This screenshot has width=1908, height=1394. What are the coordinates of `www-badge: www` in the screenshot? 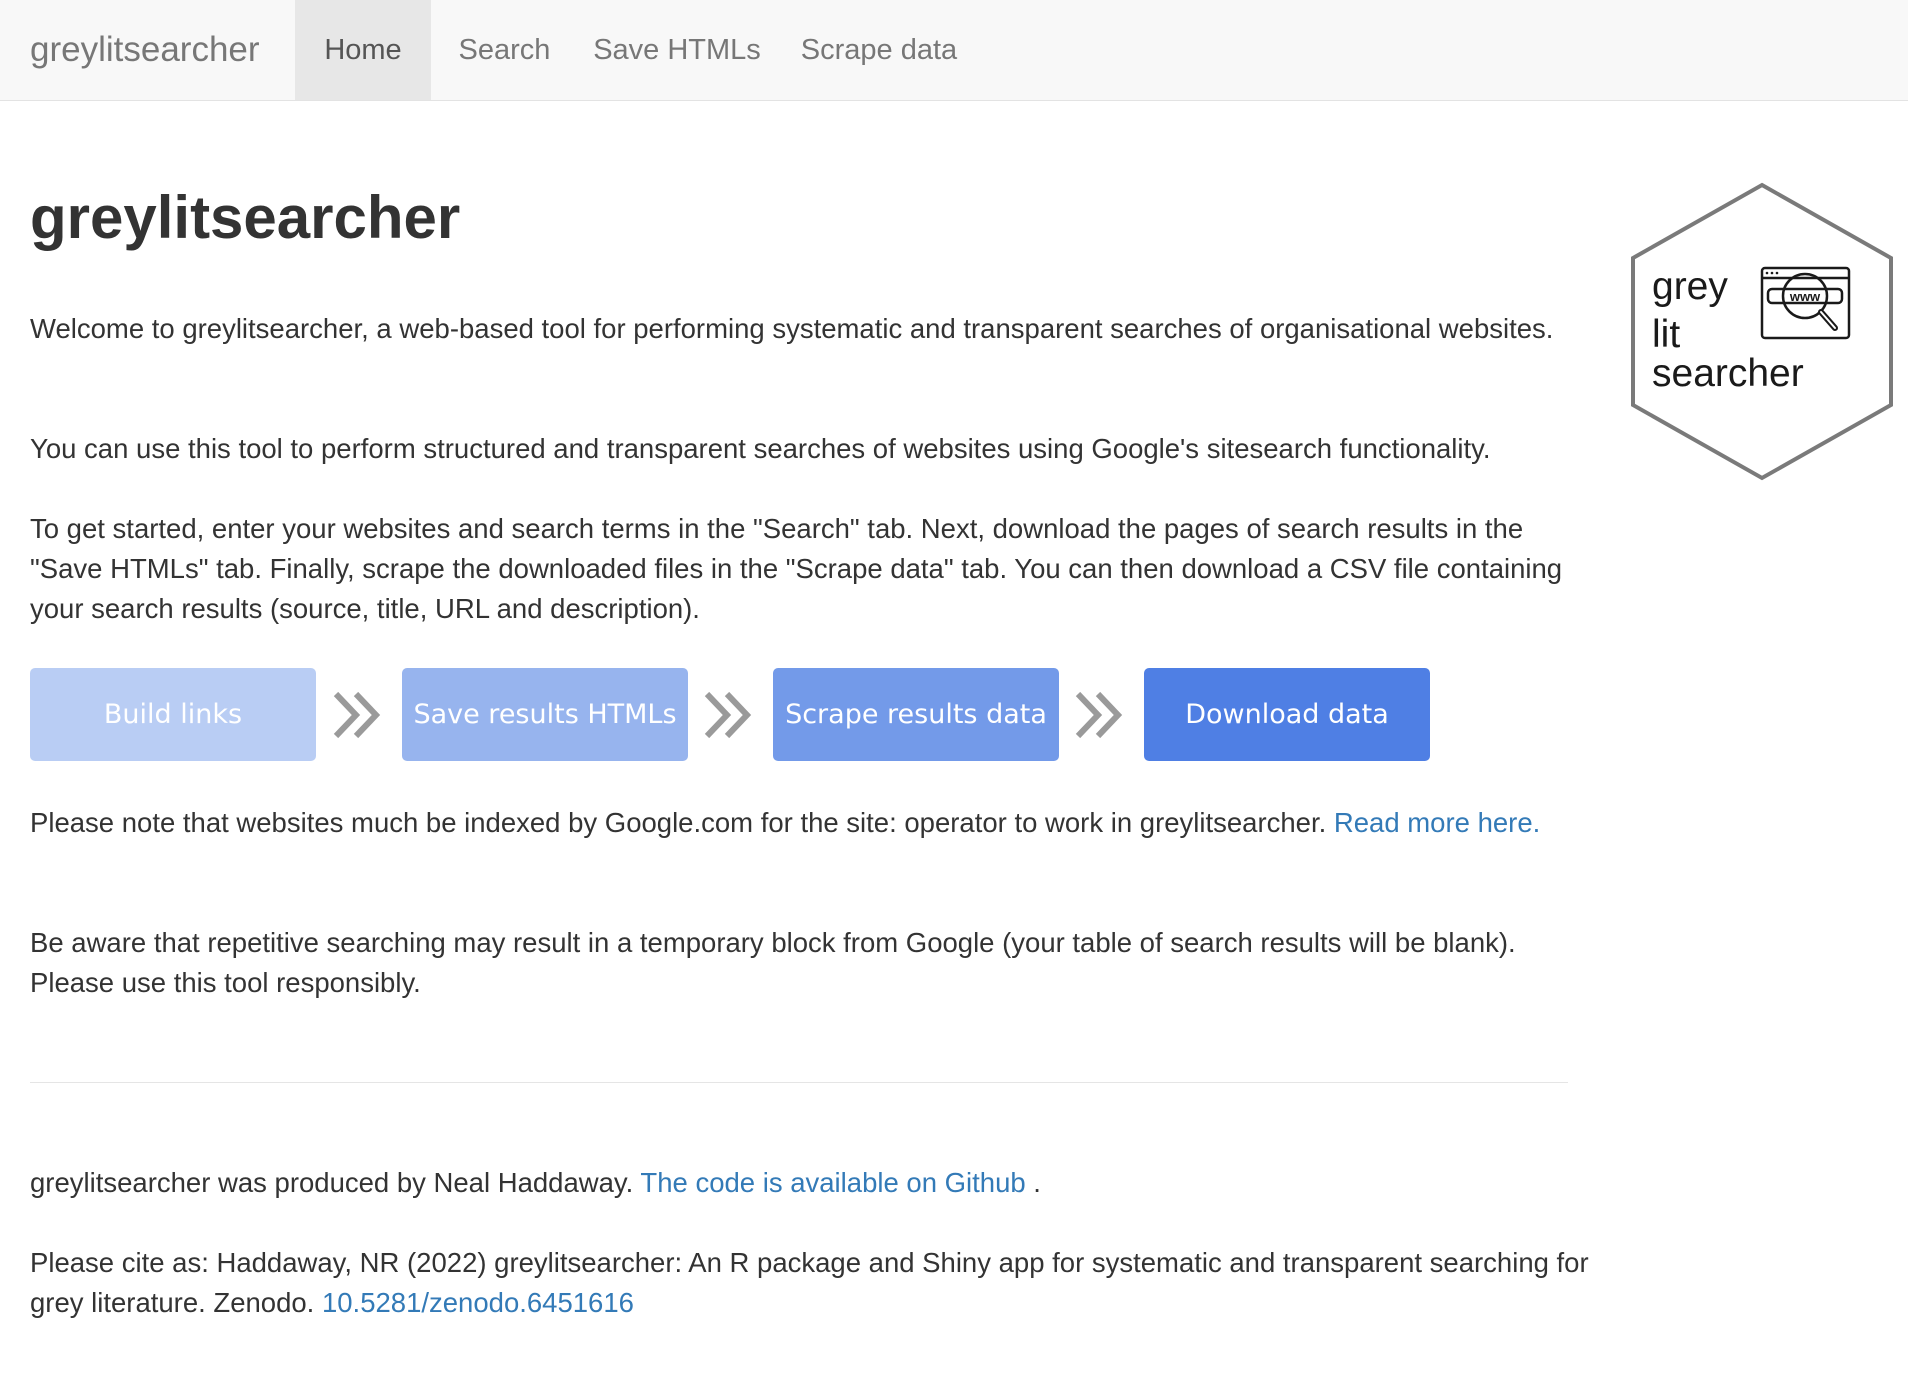 It's located at (1805, 296).